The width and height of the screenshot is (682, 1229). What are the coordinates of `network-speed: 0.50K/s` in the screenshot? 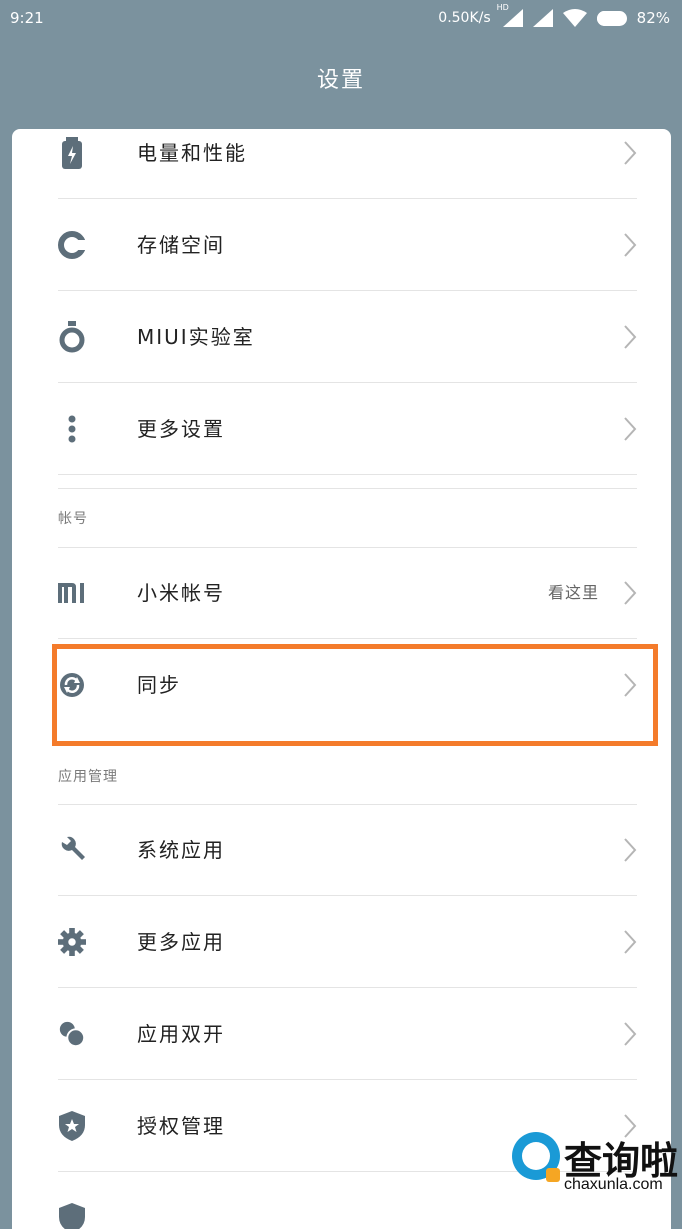 It's located at (464, 18).